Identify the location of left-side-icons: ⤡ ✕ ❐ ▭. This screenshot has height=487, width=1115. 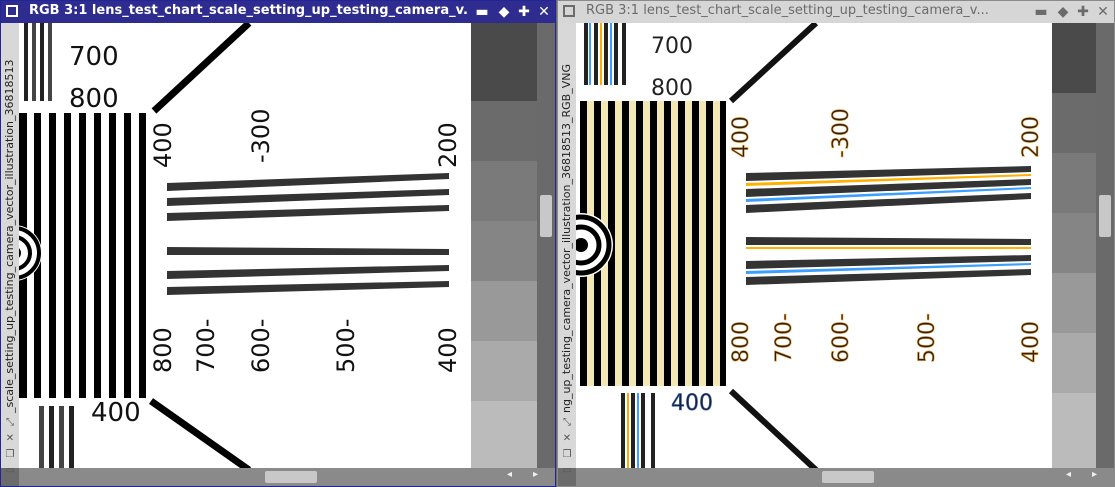
(10, 445).